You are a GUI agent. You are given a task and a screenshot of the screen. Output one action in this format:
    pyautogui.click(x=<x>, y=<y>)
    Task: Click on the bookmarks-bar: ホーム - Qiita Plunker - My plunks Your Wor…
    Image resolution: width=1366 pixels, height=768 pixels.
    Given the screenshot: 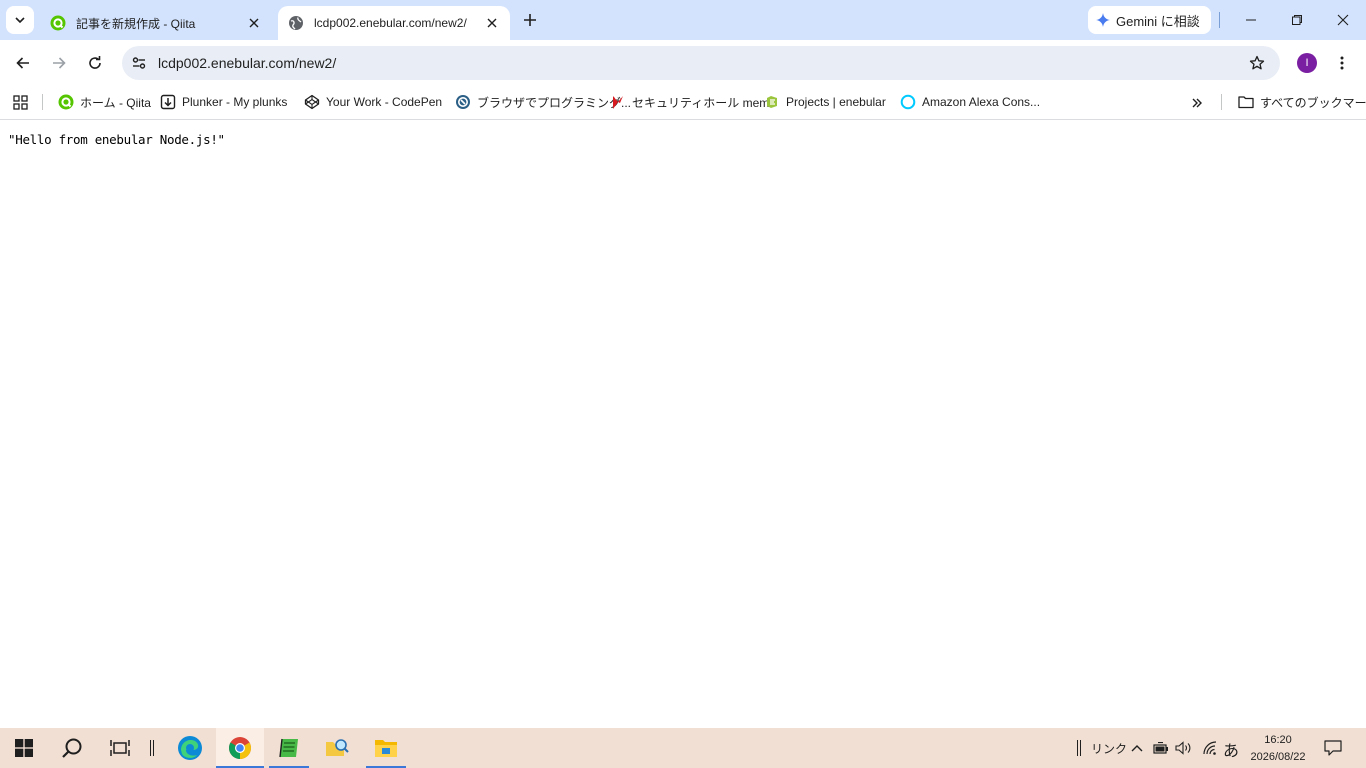 What is the action you would take?
    pyautogui.click(x=683, y=103)
    